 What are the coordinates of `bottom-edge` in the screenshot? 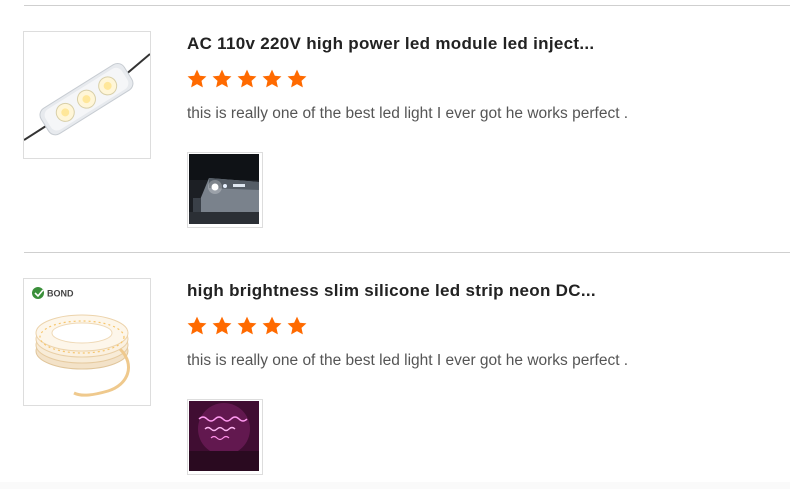 It's located at (395, 485).